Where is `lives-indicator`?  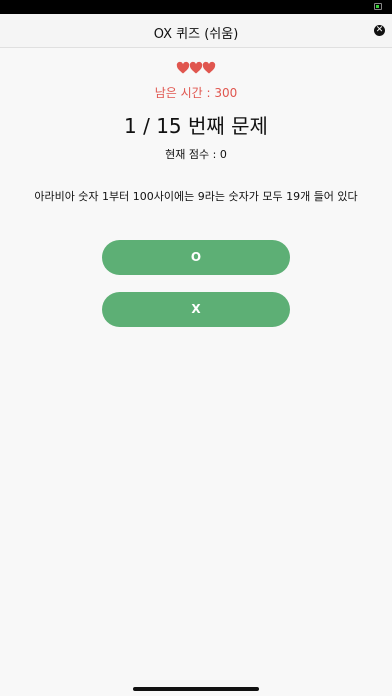
lives-indicator is located at coordinates (196, 68).